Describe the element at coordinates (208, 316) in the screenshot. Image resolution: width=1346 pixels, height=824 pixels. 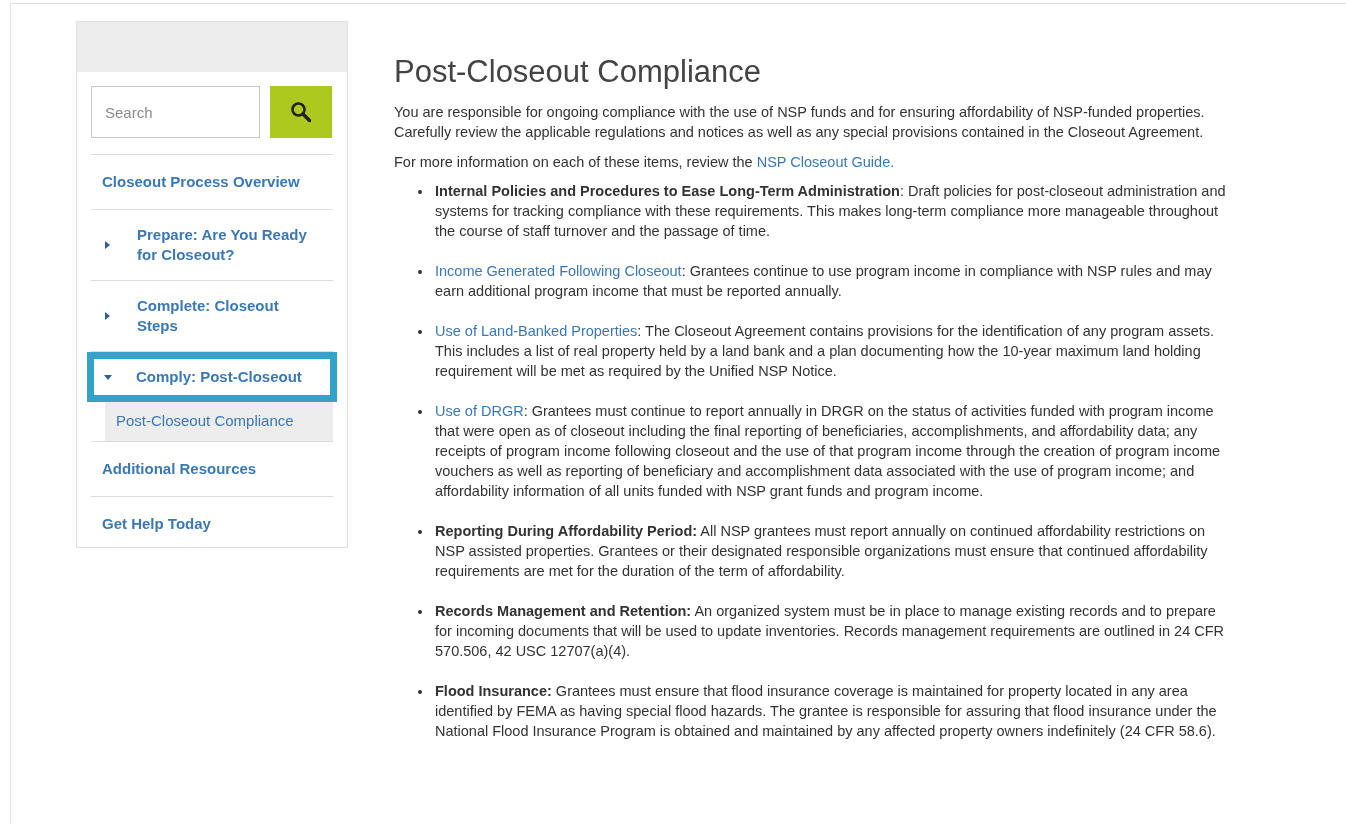
I see `sidebar-item-label: Complete: Closeout Steps` at that location.